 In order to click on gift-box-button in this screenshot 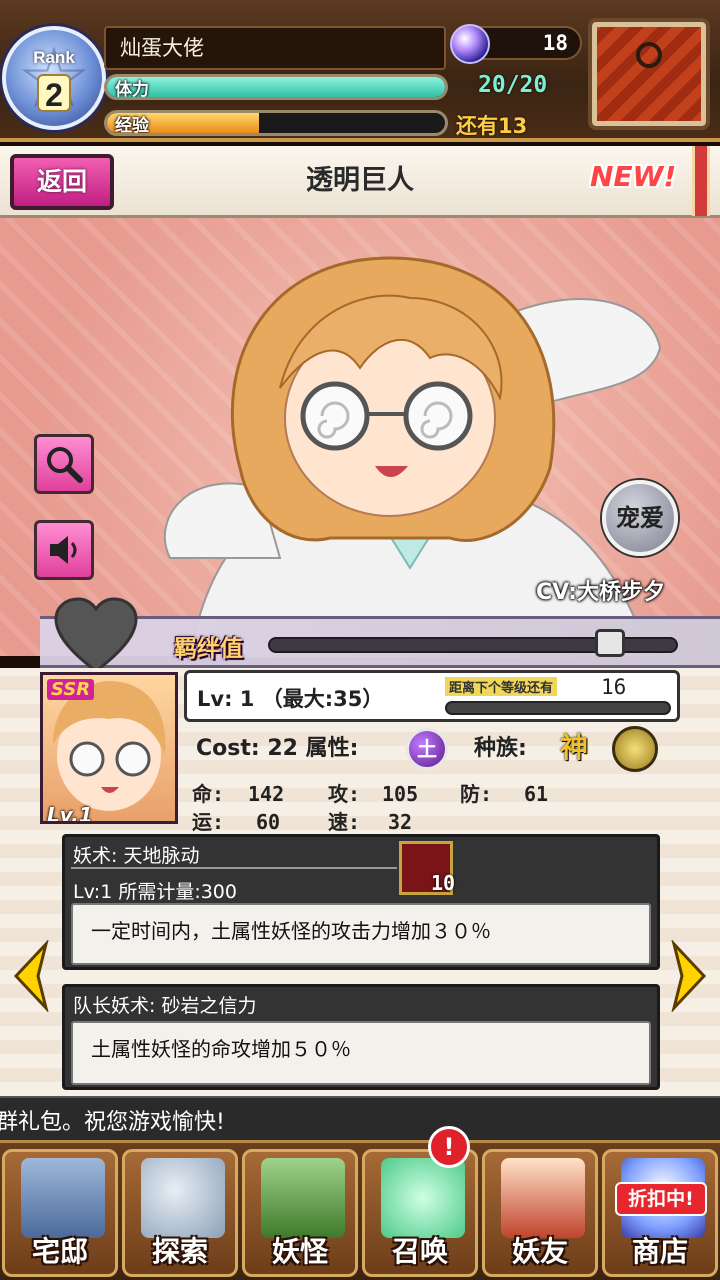, I will do `click(649, 74)`.